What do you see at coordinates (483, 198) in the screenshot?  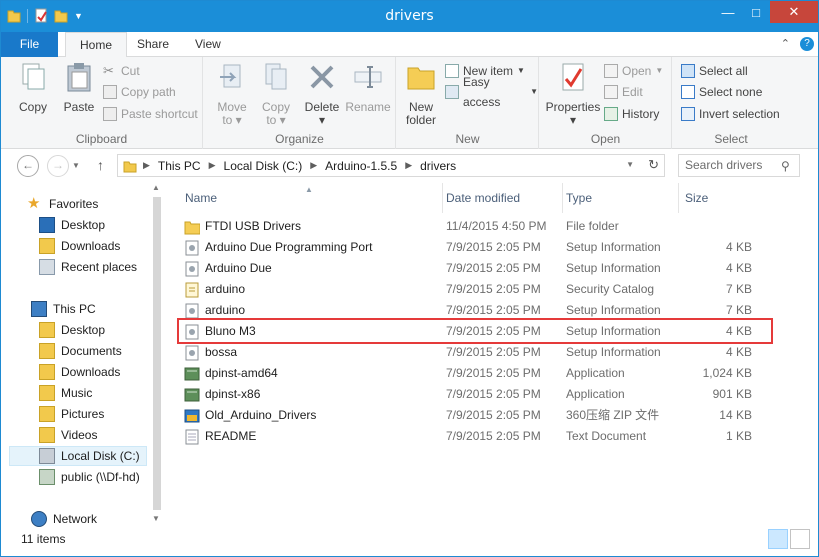 I see `column-date-label: Date modified` at bounding box center [483, 198].